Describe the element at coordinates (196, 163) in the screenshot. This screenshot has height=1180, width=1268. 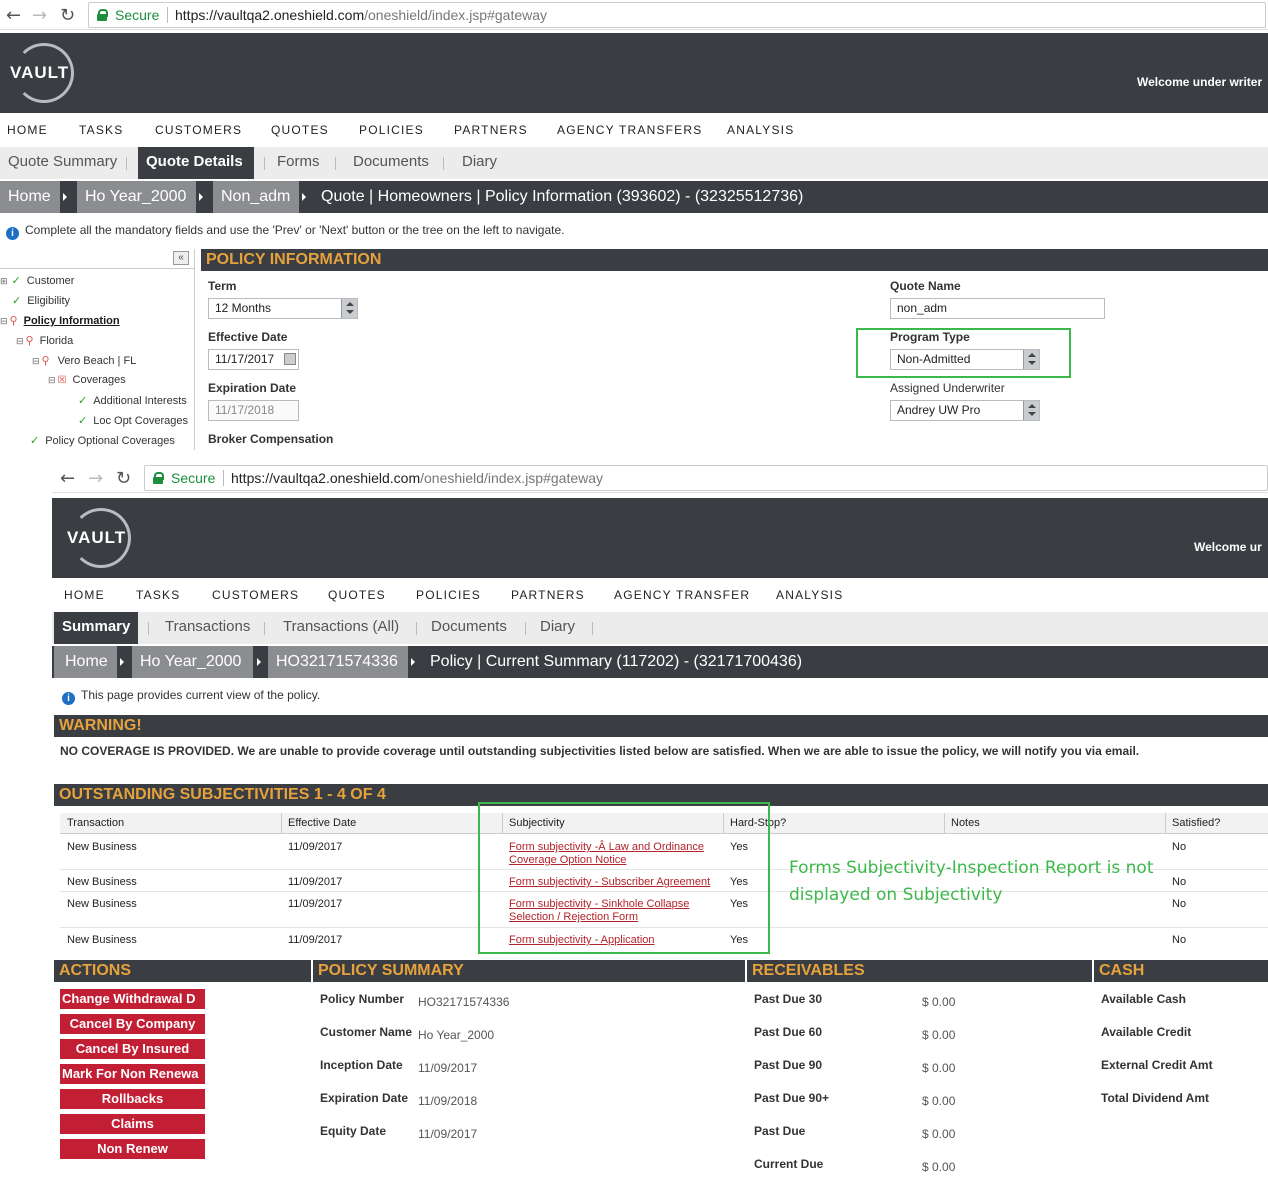
I see `tab-quote-details: Quote Details` at that location.